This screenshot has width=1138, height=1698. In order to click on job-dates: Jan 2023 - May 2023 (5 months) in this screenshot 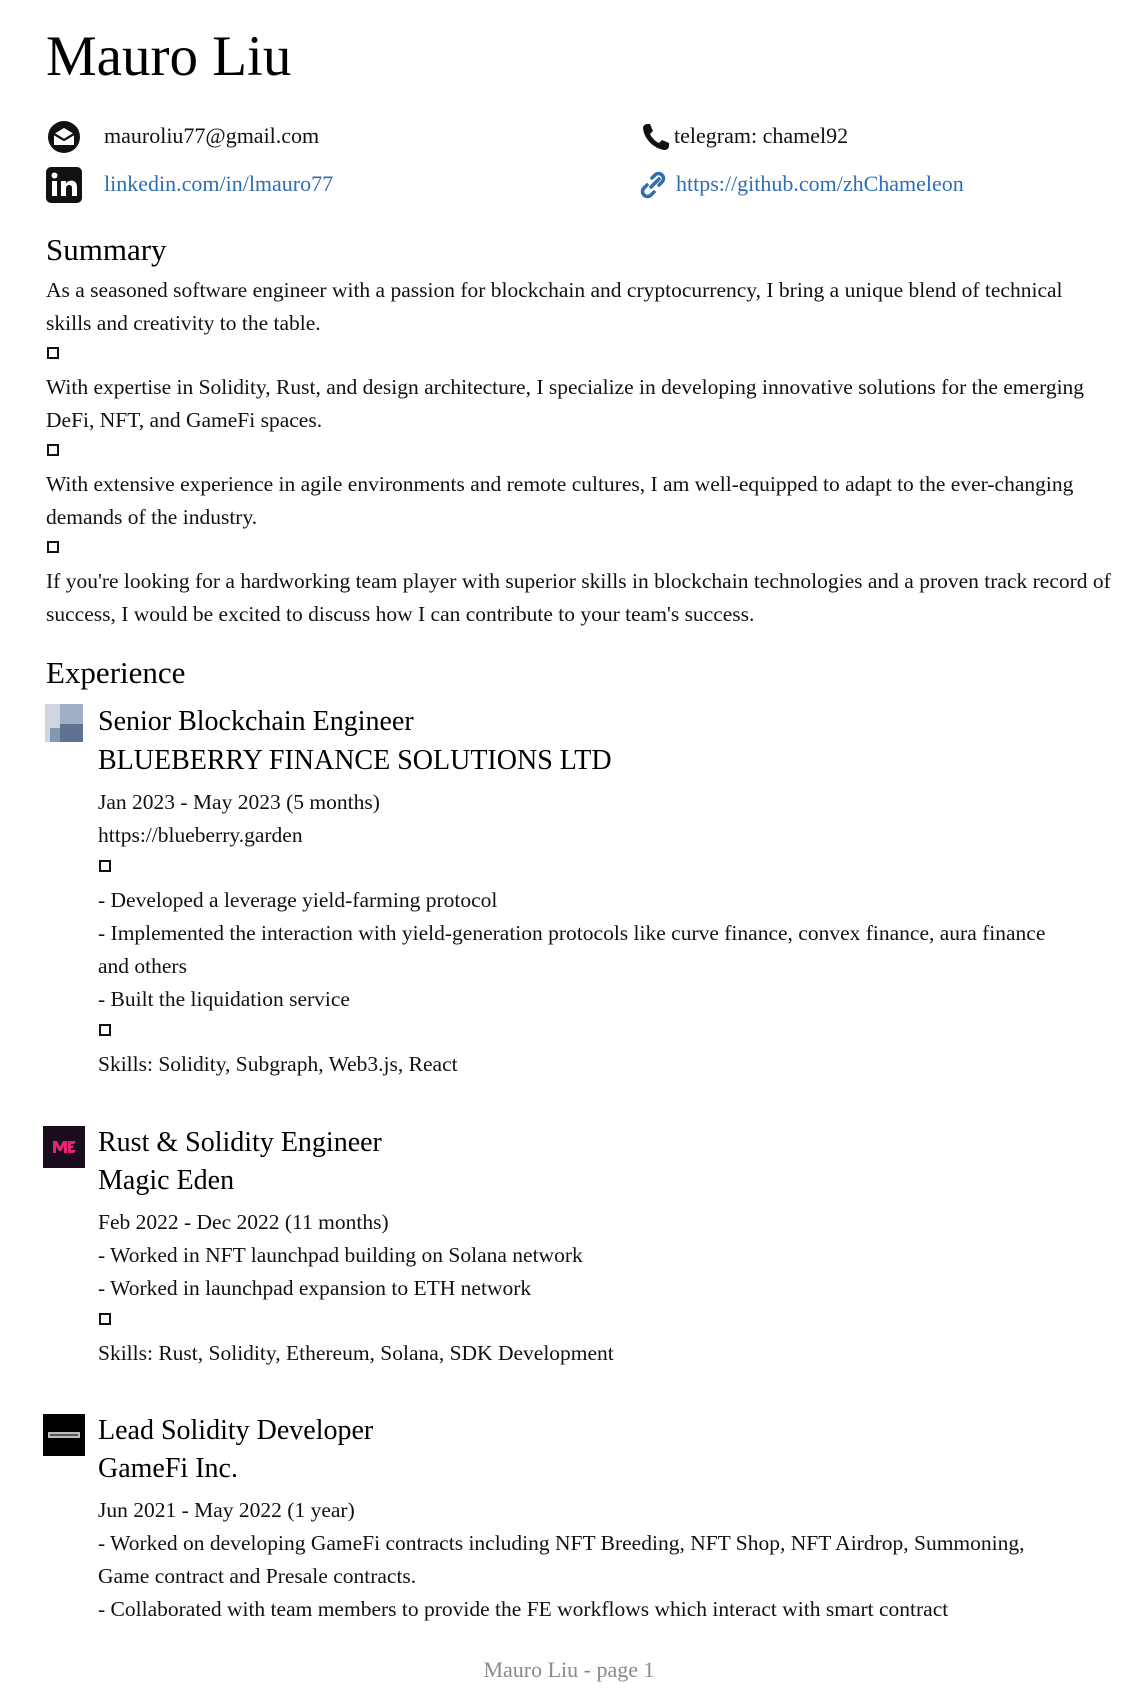, I will do `click(239, 802)`.